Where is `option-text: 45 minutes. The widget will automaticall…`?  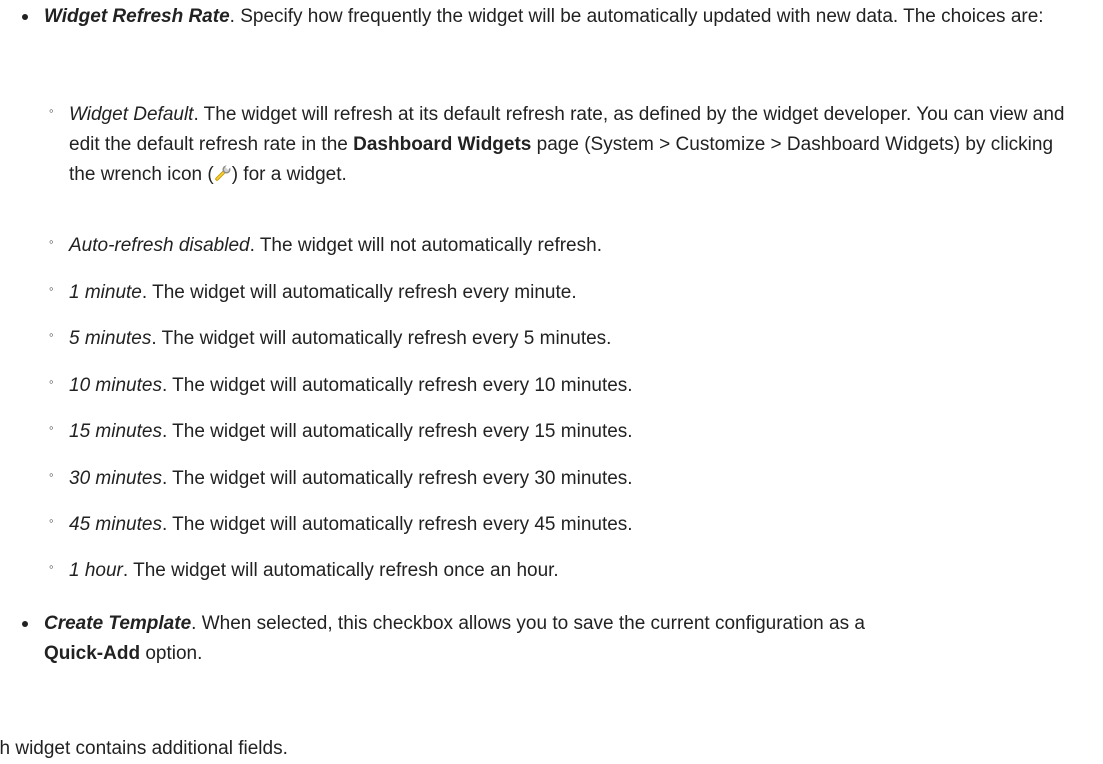
option-text: 45 minutes. The widget will automaticall… is located at coordinates (574, 525).